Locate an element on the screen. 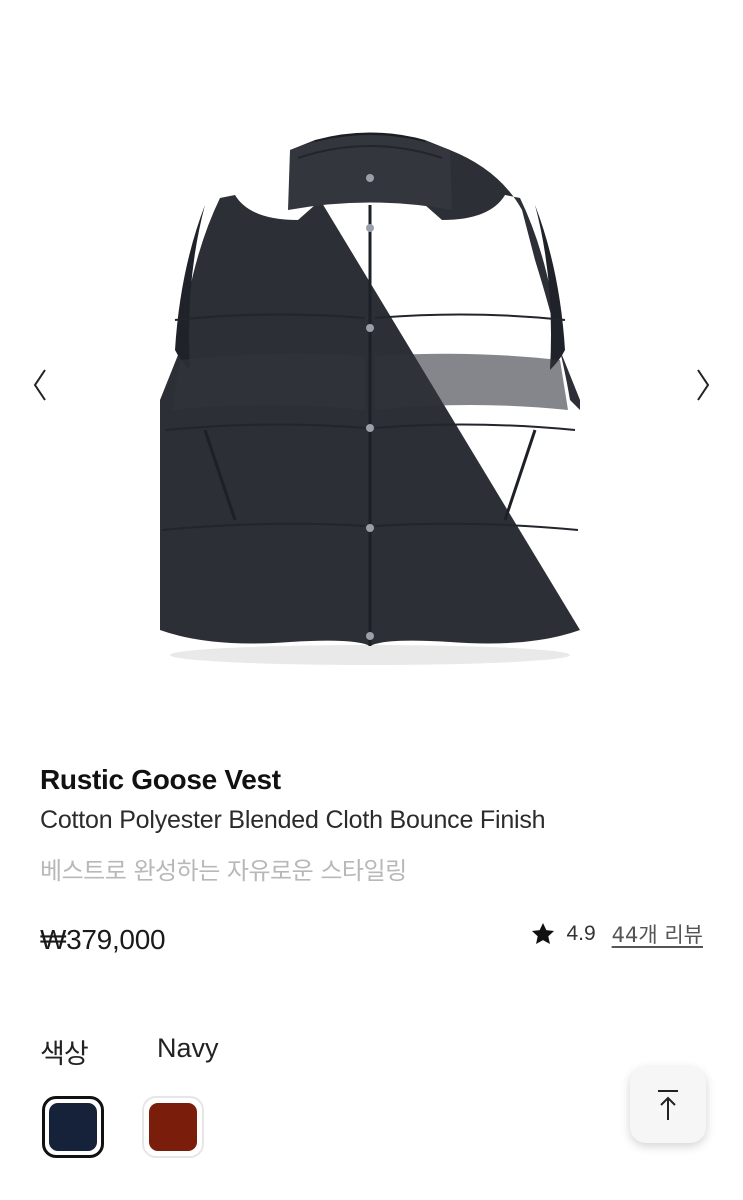 Image resolution: width=743 pixels, height=1200 pixels. color-label: 색상 is located at coordinates (64, 1054).